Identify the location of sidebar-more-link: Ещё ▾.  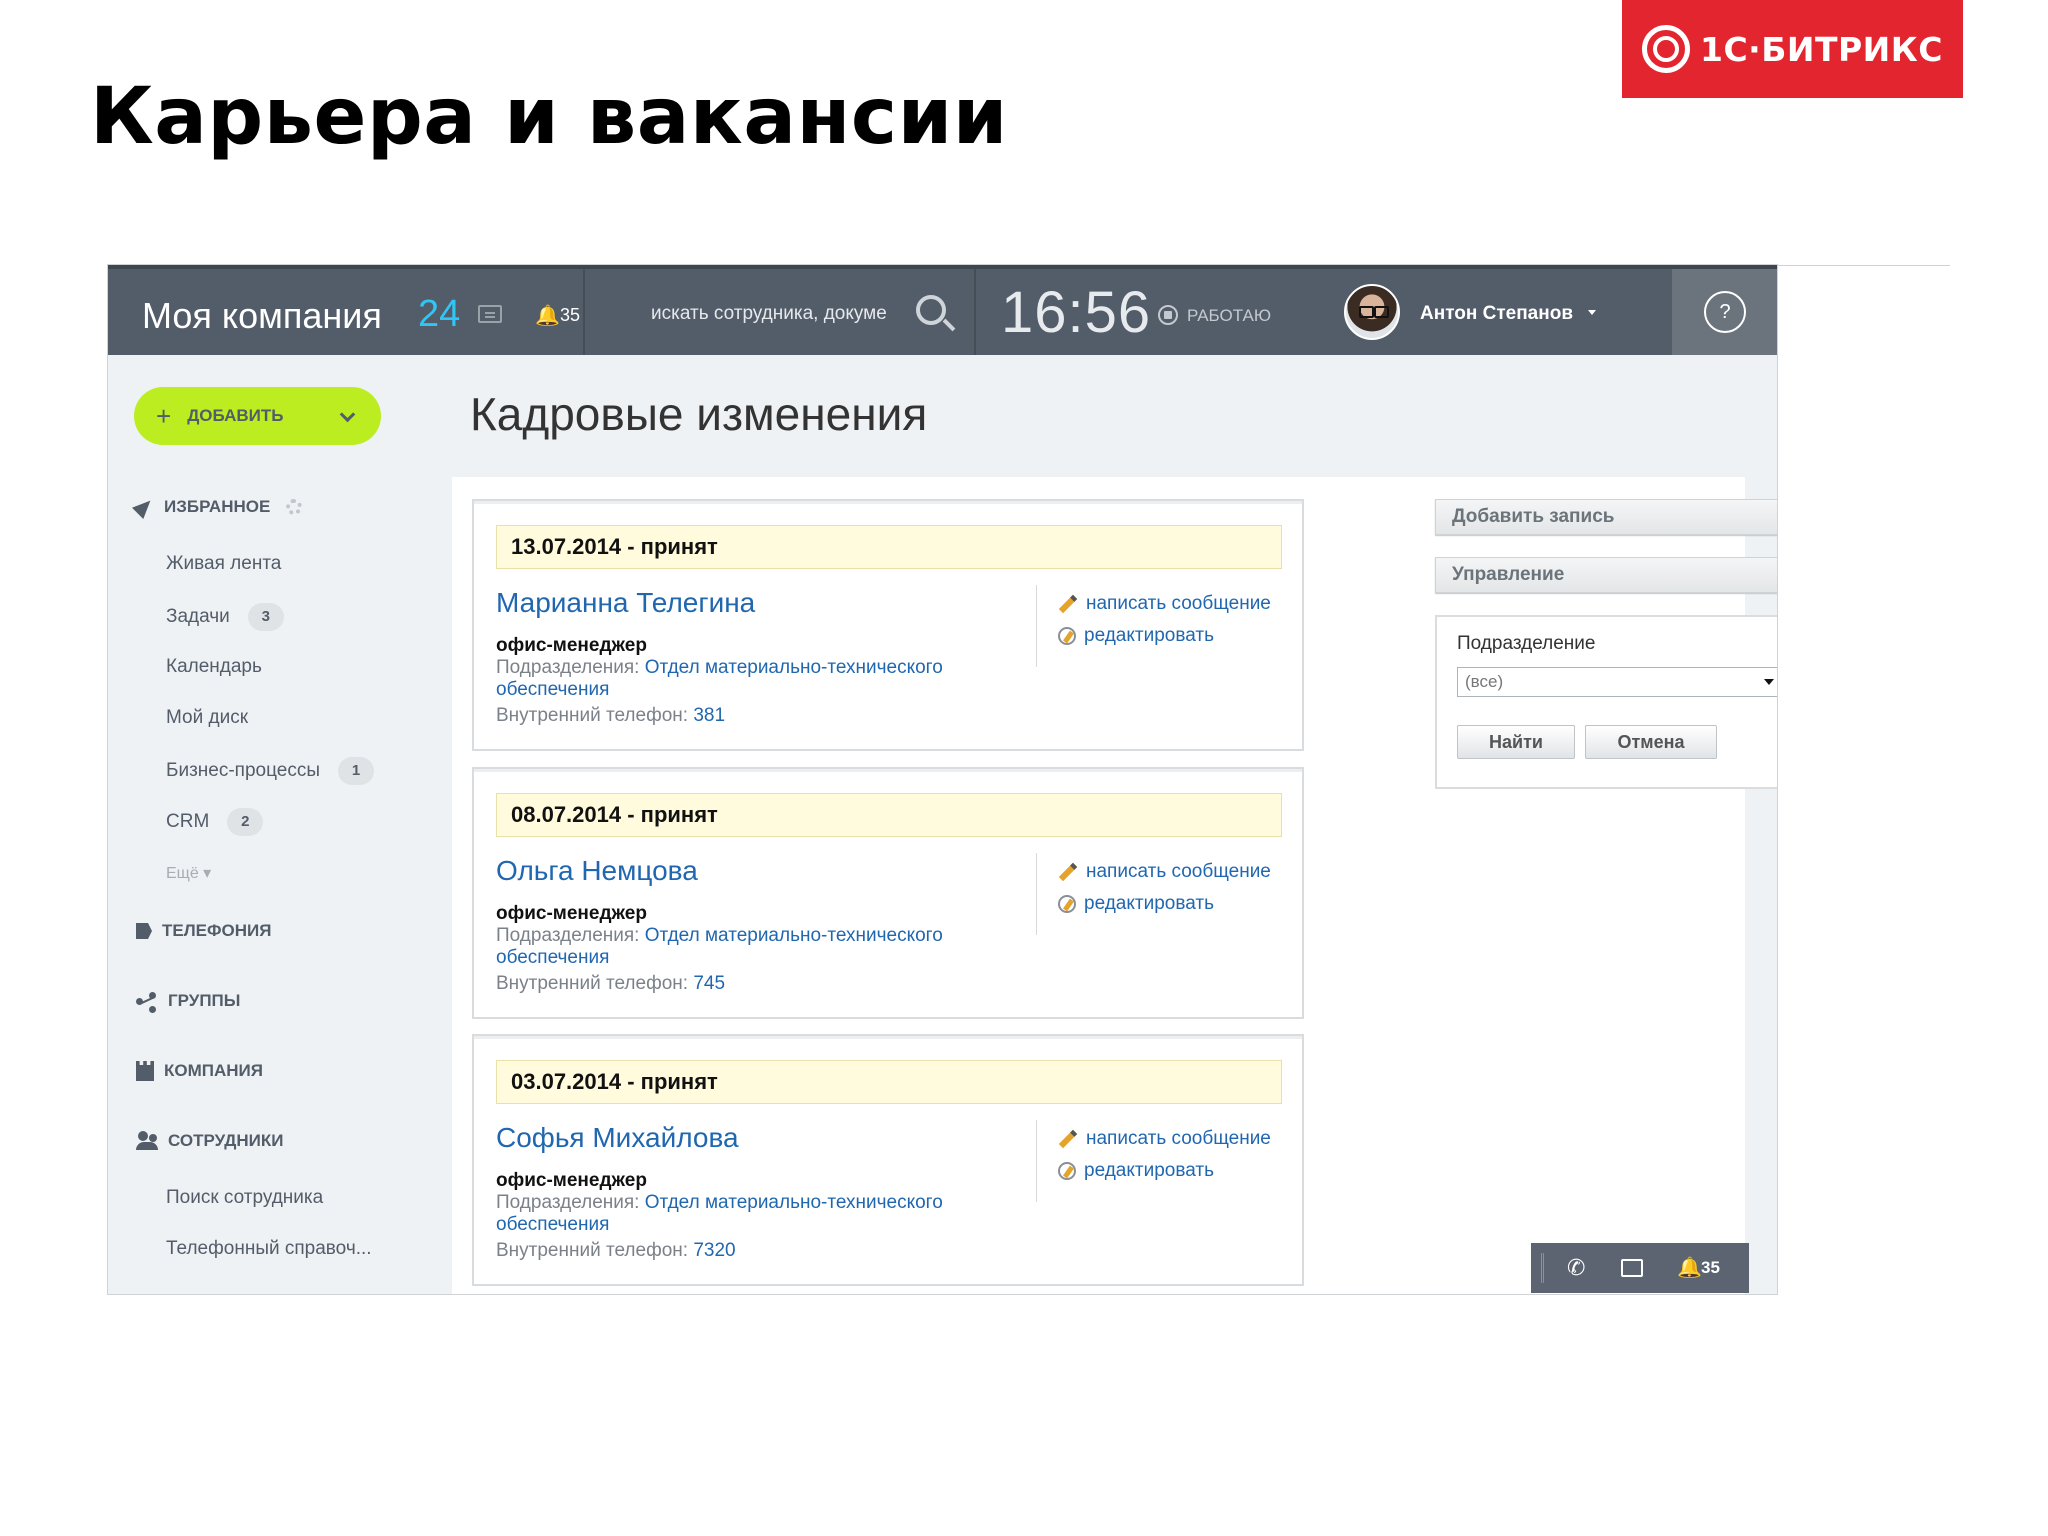
(188, 873).